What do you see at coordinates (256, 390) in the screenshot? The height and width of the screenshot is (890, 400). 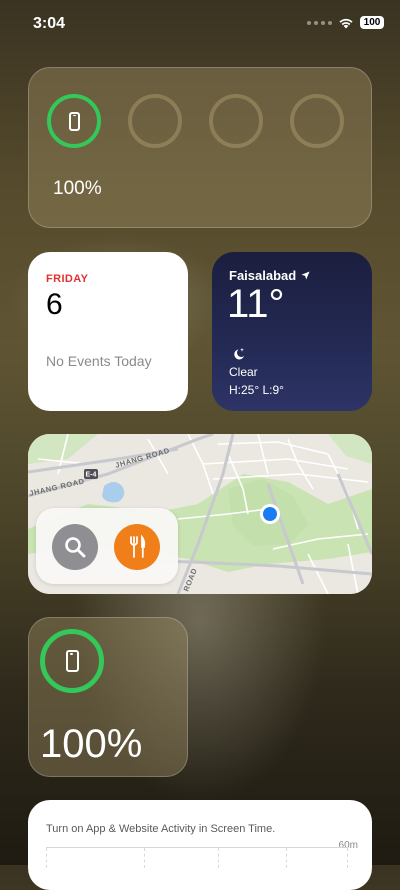 I see `weather-high-low: H:25° L:9°` at bounding box center [256, 390].